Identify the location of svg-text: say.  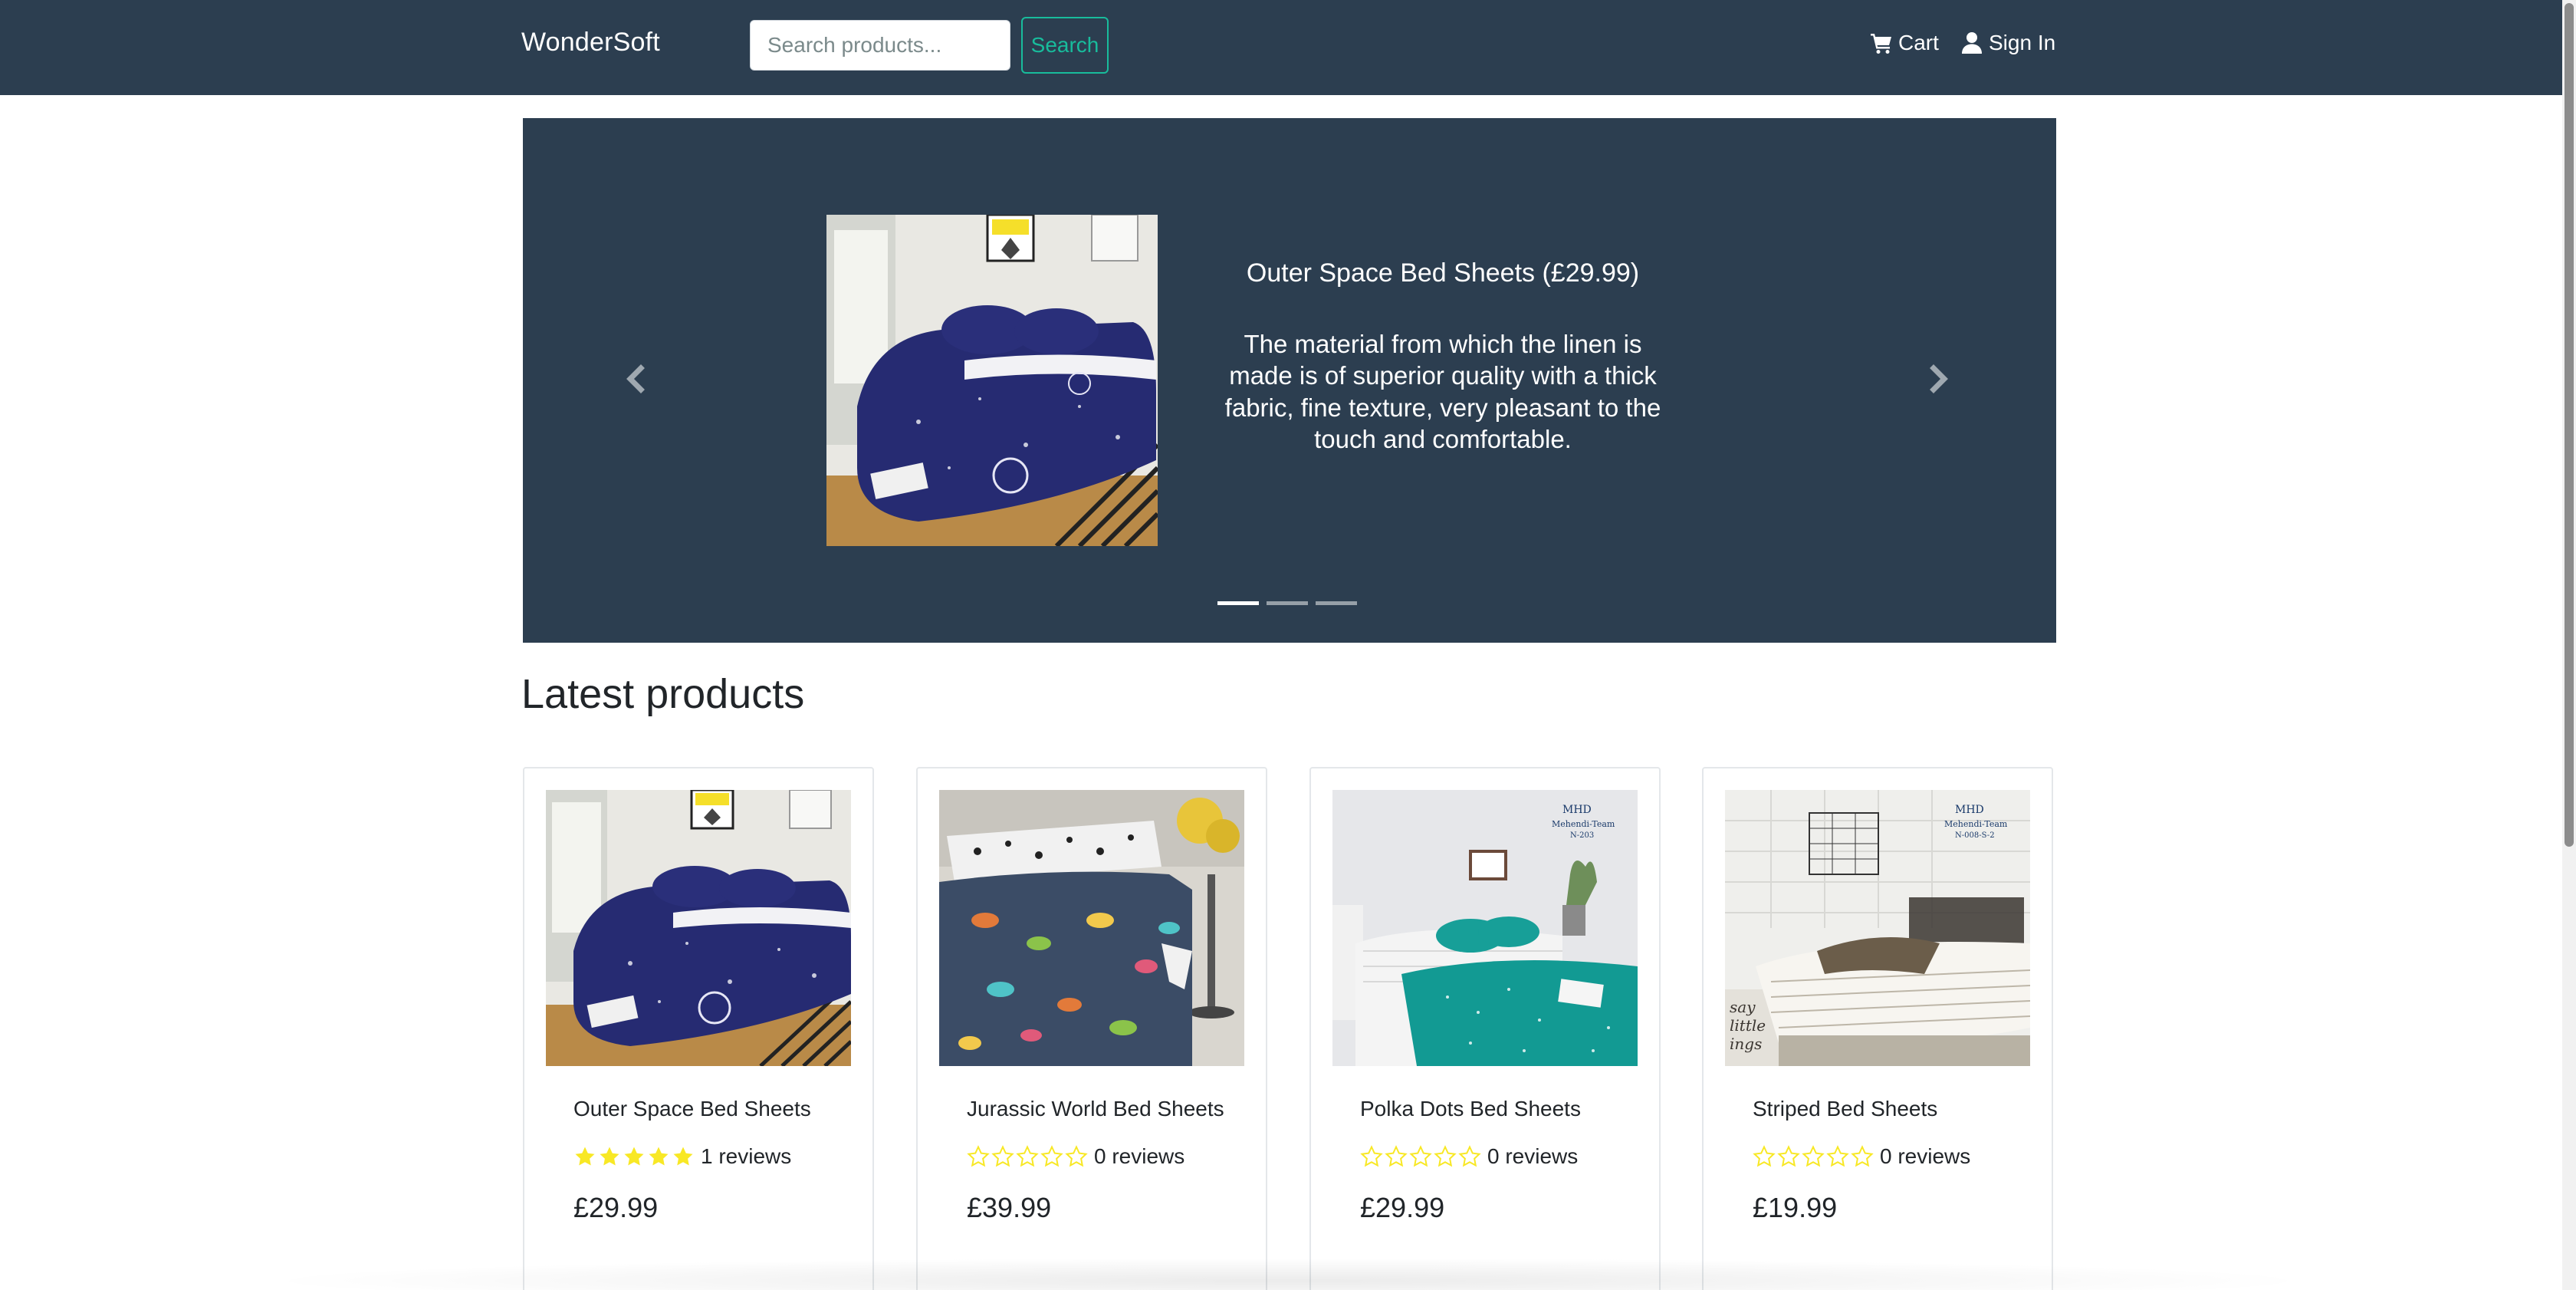
(1743, 1007).